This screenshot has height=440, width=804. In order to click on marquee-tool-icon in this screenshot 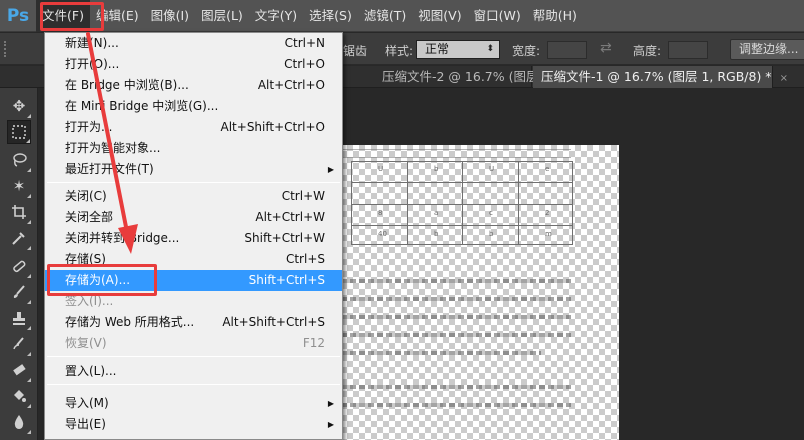, I will do `click(19, 132)`.